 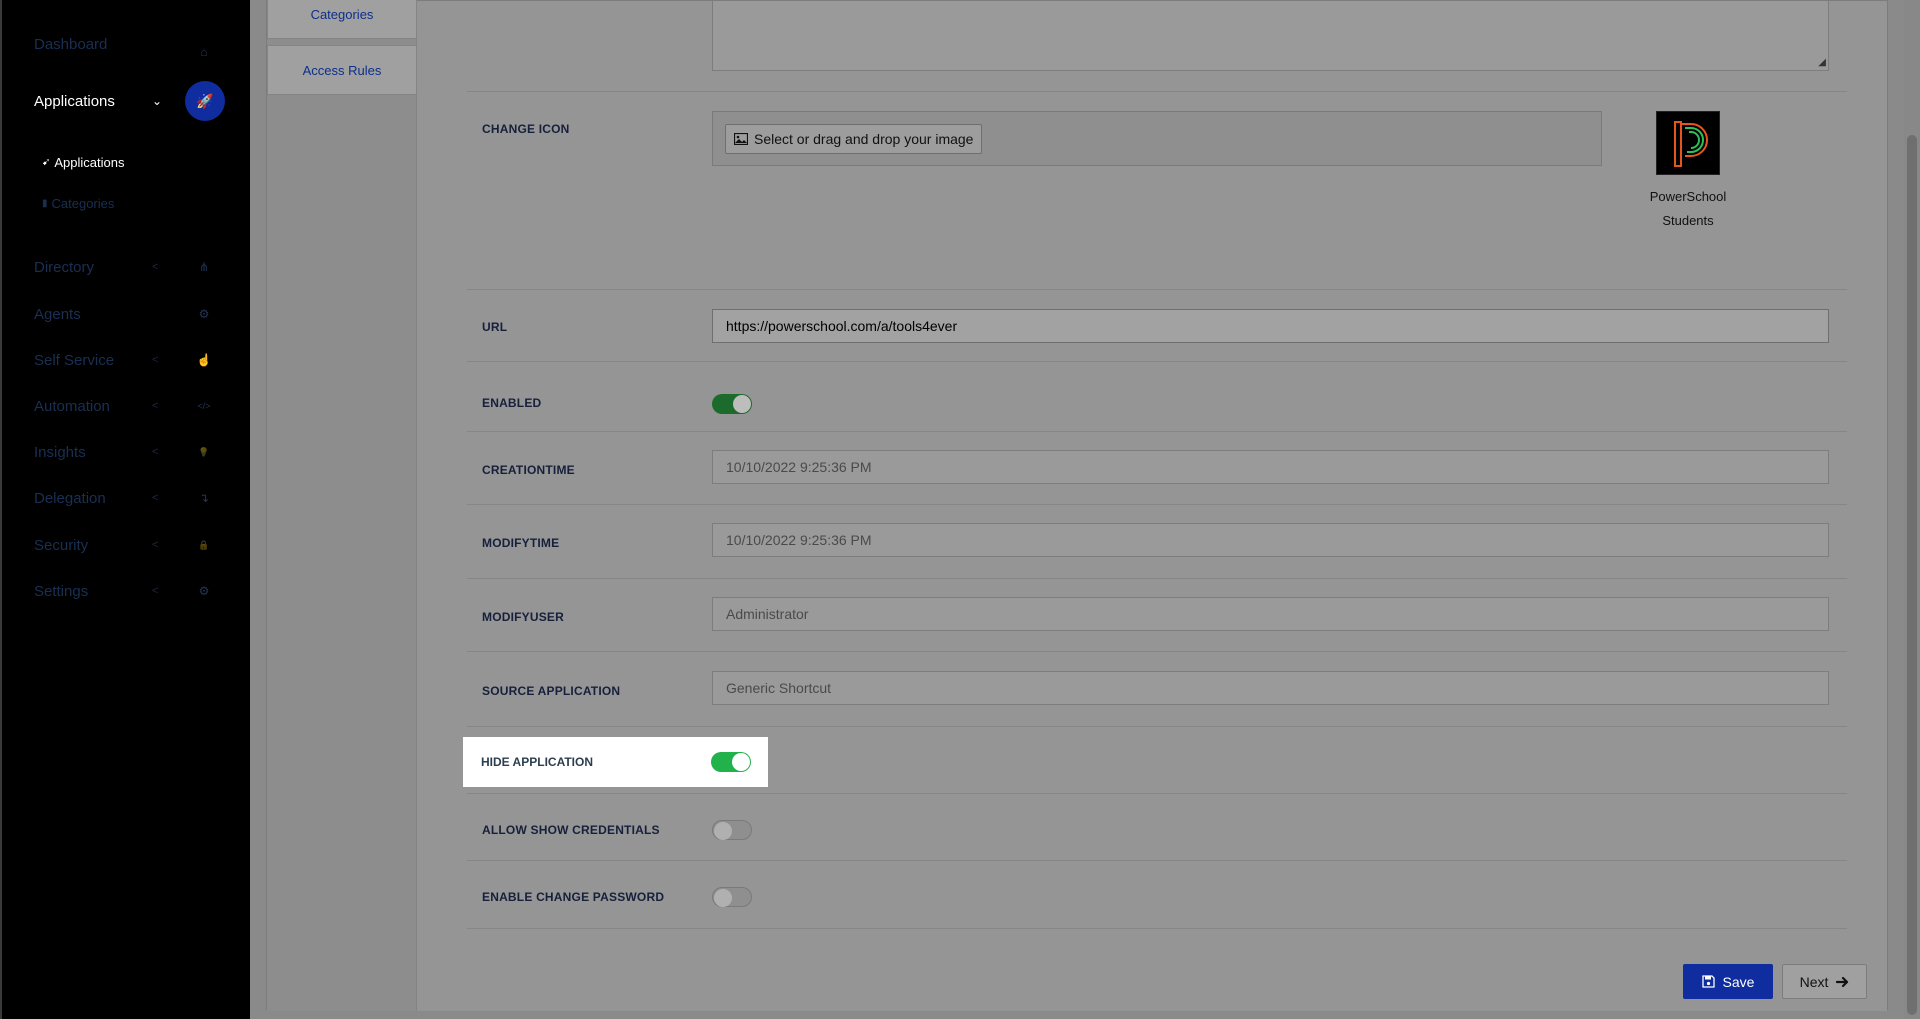 I want to click on modifytime-row: MODIFYTIME 10/10/2022 9:25:36 PM, so click(x=1157, y=542).